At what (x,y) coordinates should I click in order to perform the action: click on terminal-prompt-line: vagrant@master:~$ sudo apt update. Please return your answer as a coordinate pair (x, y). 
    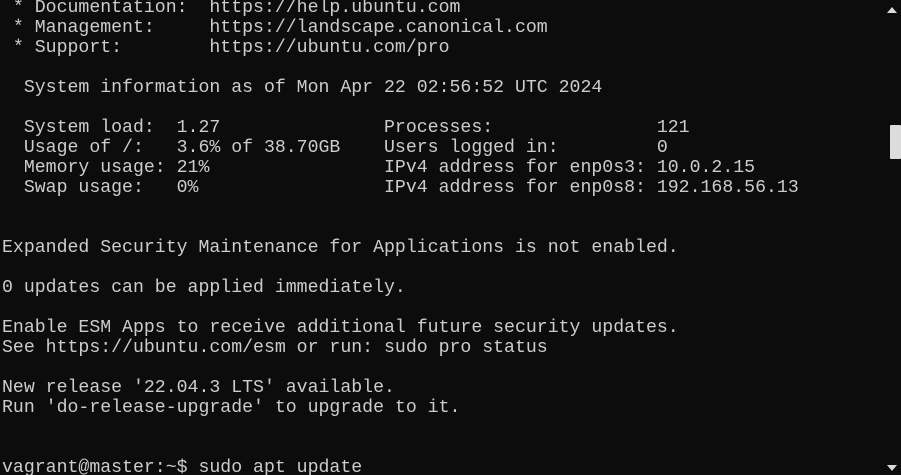
    Looking at the image, I should click on (182, 466).